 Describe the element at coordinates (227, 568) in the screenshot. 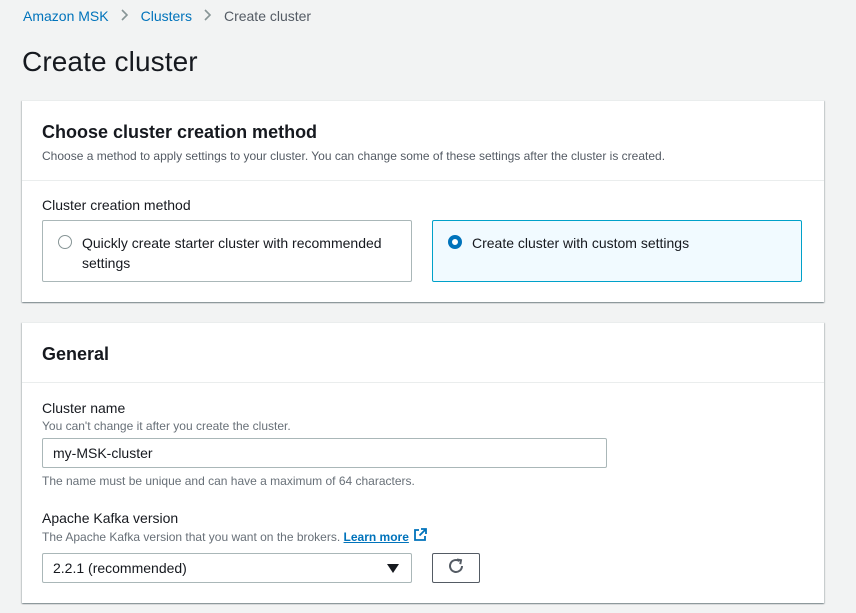

I see `kafka-version-select: 2.2.1 (recommended)` at that location.